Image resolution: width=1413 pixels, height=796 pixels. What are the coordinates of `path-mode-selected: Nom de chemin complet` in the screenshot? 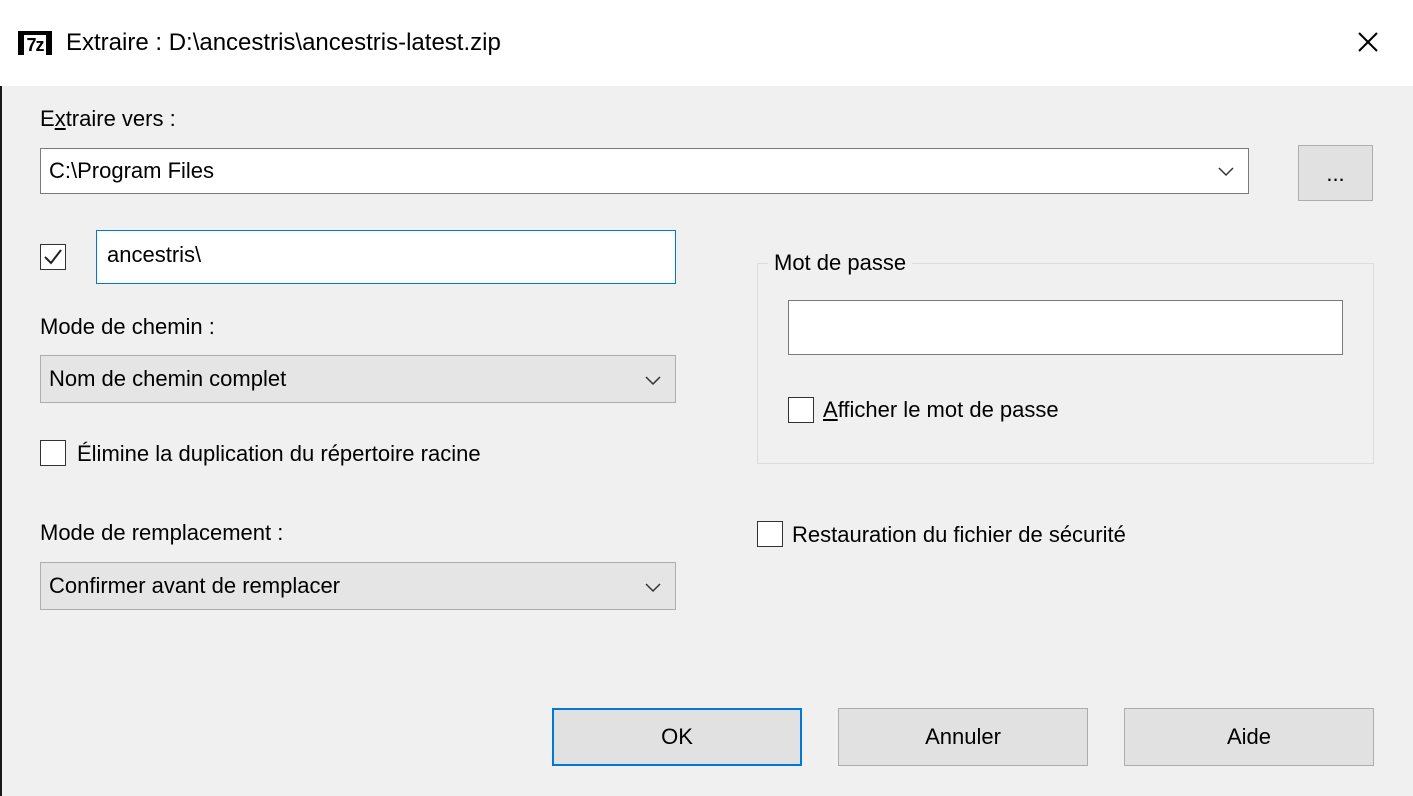 It's located at (168, 378).